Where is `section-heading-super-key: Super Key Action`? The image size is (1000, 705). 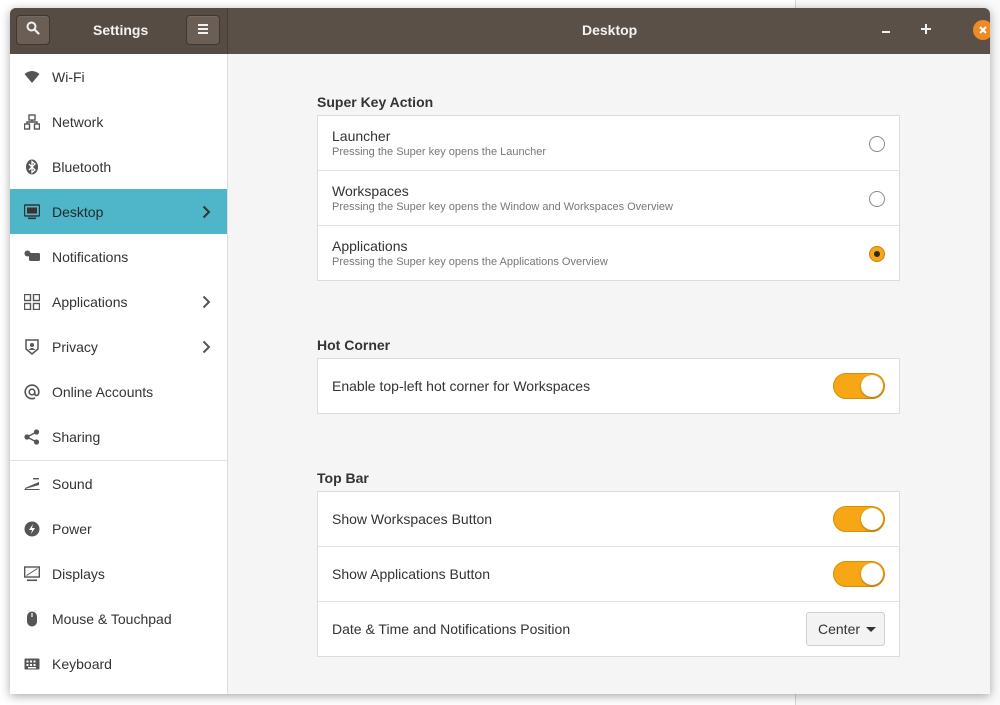
section-heading-super-key: Super Key Action is located at coordinates (375, 102).